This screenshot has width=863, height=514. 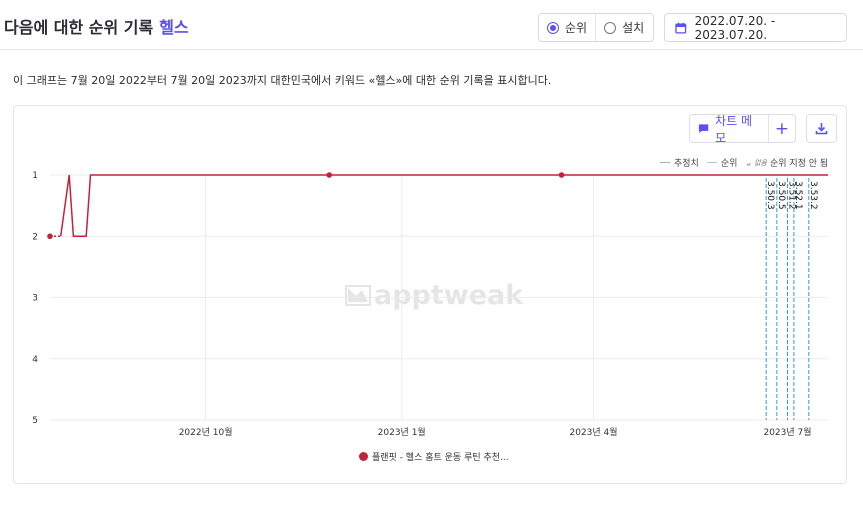 I want to click on y-tick-label: 2, so click(x=35, y=237).